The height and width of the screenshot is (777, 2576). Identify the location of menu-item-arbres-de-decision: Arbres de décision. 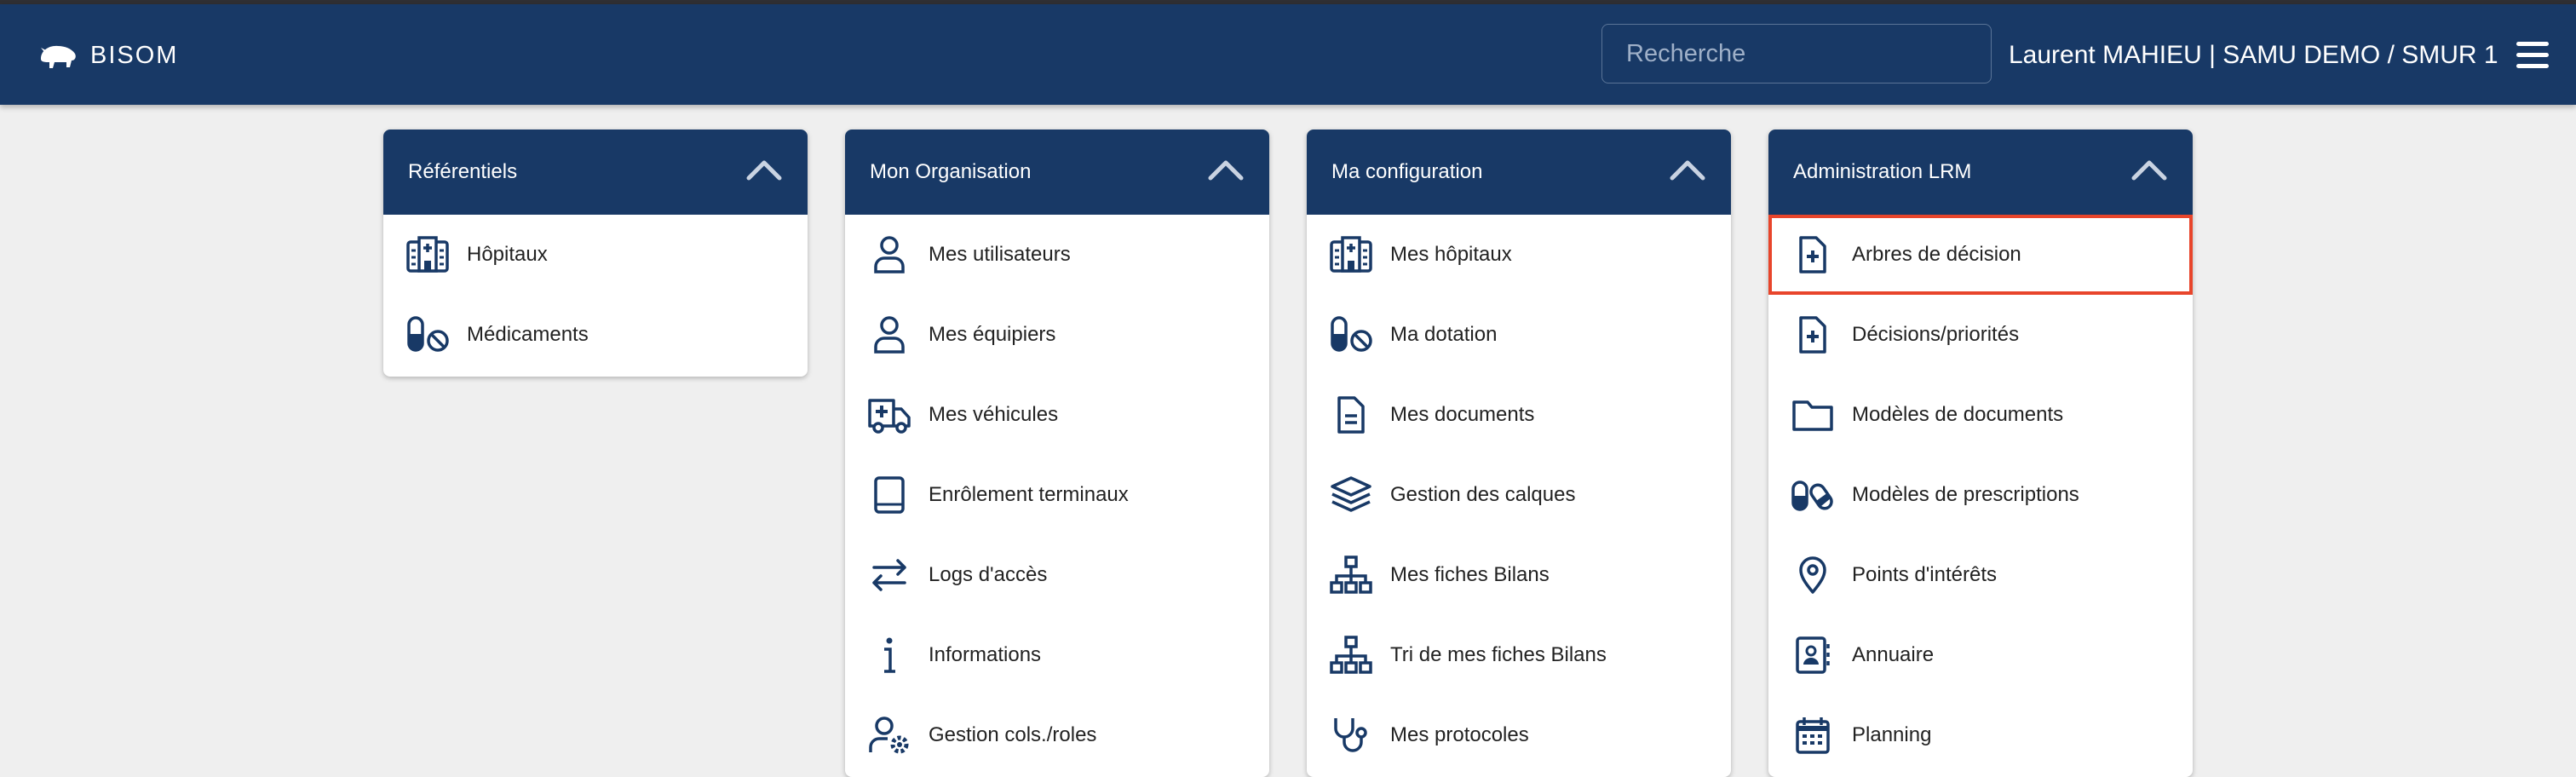
(1981, 255).